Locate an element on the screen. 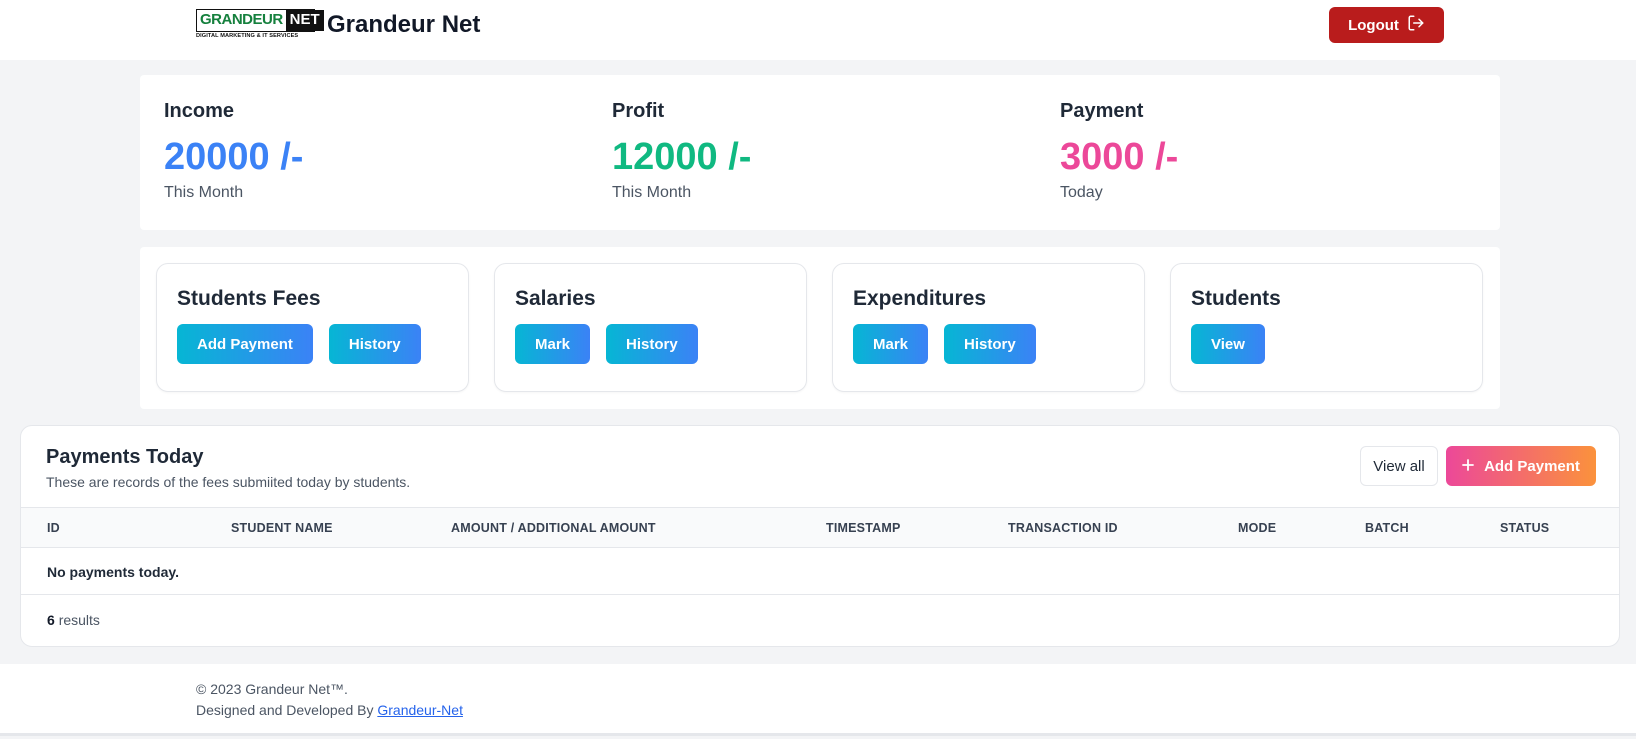 This screenshot has width=1636, height=739. students-card: Students View is located at coordinates (1326, 327).